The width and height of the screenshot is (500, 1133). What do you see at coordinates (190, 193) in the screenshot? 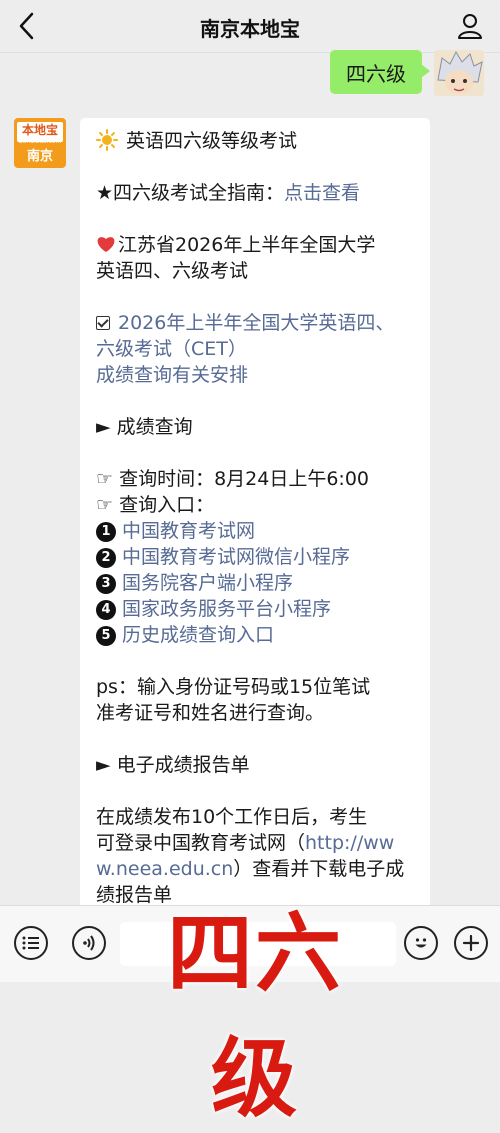
I see `guide-prefix: ★四六级考试全指南：` at bounding box center [190, 193].